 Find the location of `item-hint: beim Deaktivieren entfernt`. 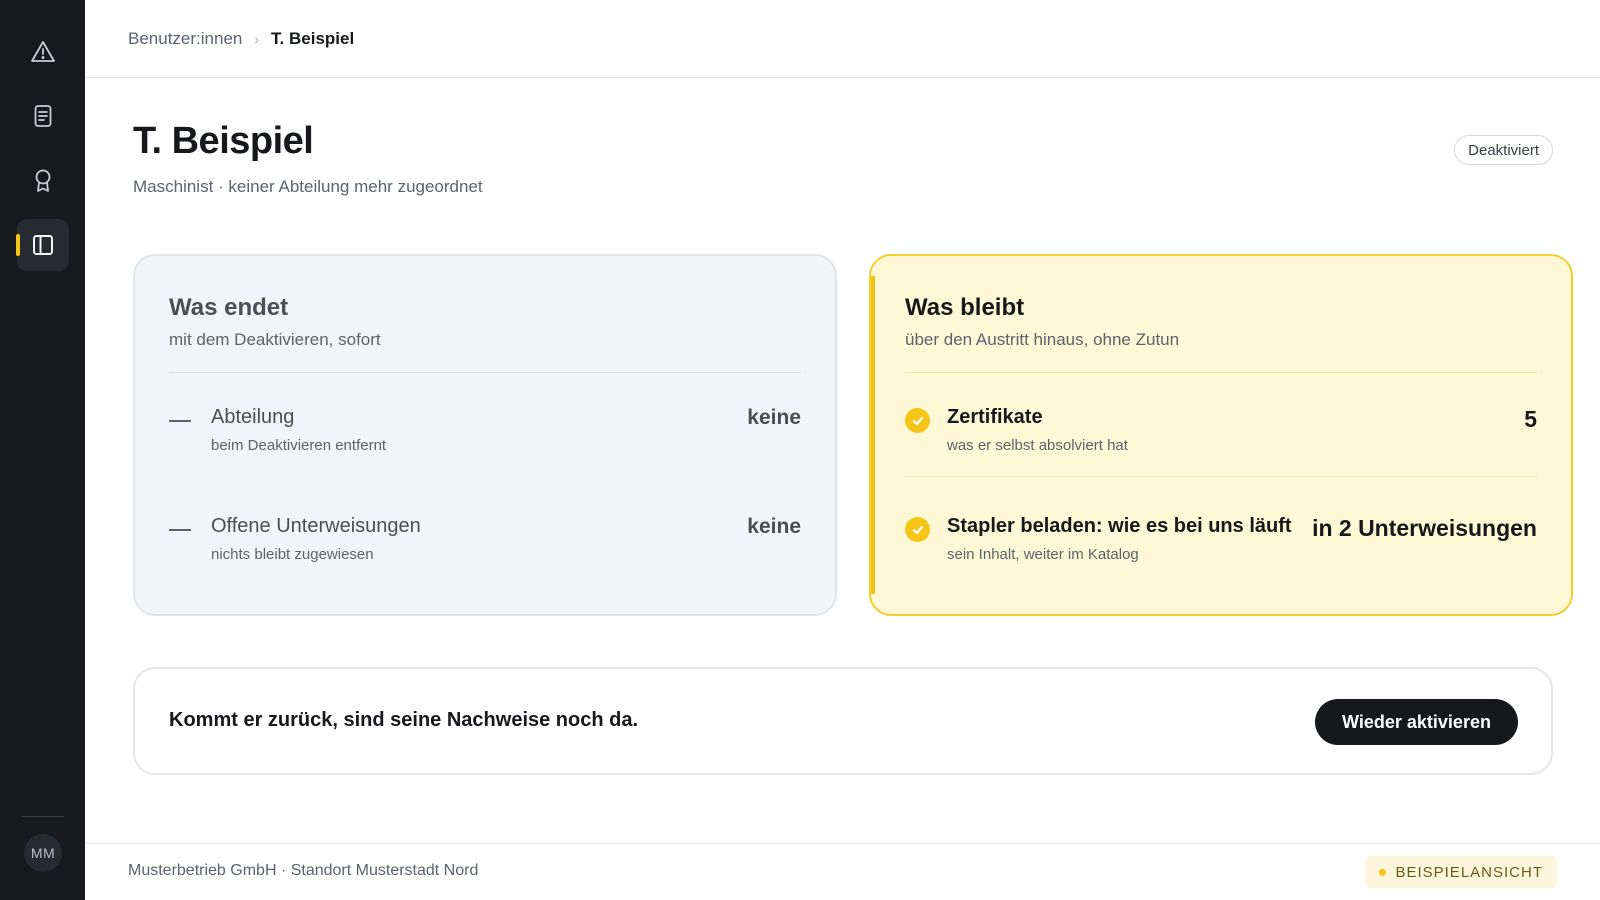

item-hint: beim Deaktivieren entfernt is located at coordinates (299, 445).